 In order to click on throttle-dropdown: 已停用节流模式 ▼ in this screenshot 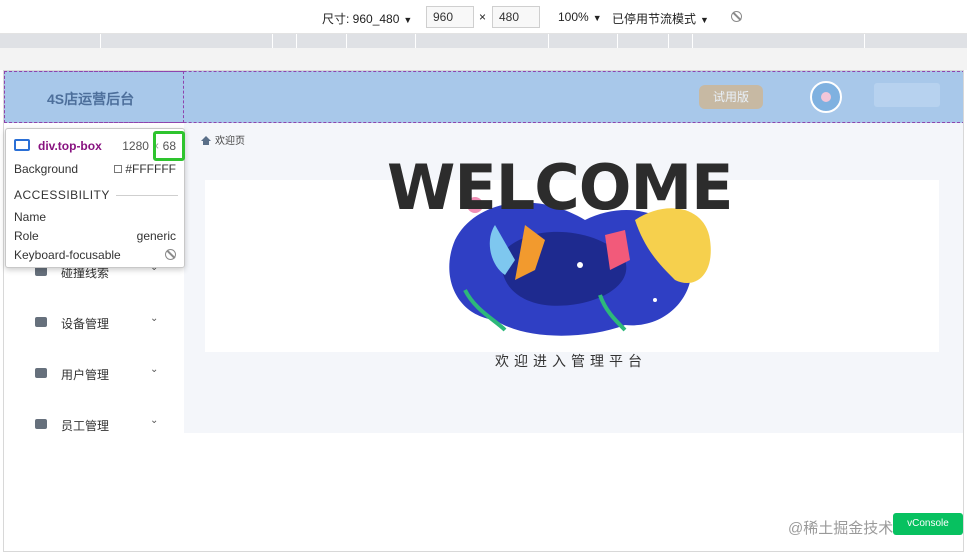, I will do `click(660, 18)`.